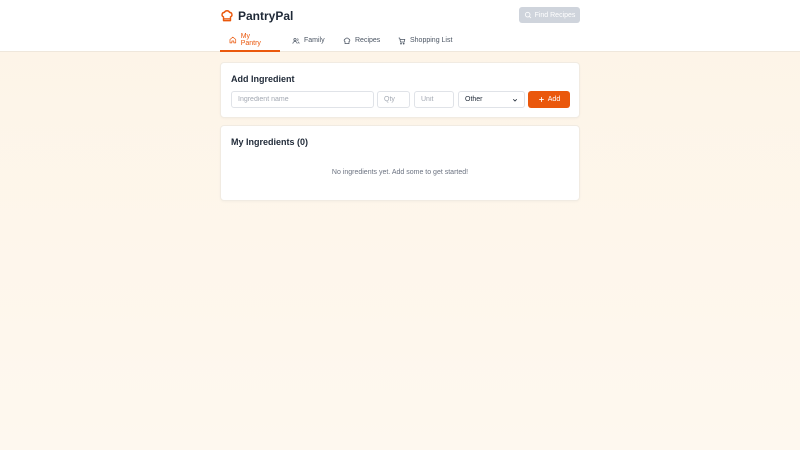  What do you see at coordinates (527, 15) in the screenshot?
I see `search-icon` at bounding box center [527, 15].